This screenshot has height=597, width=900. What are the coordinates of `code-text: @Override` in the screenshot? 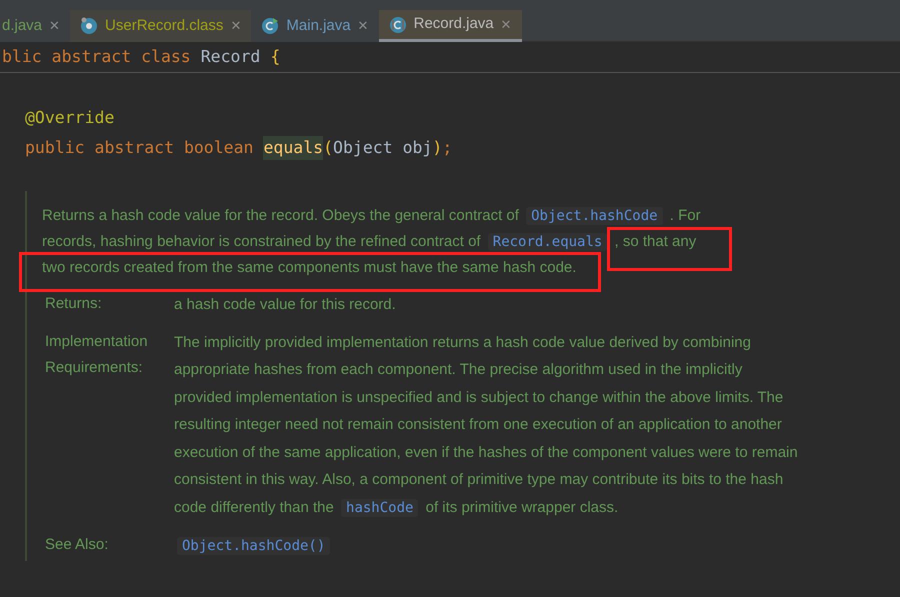 It's located at (69, 117).